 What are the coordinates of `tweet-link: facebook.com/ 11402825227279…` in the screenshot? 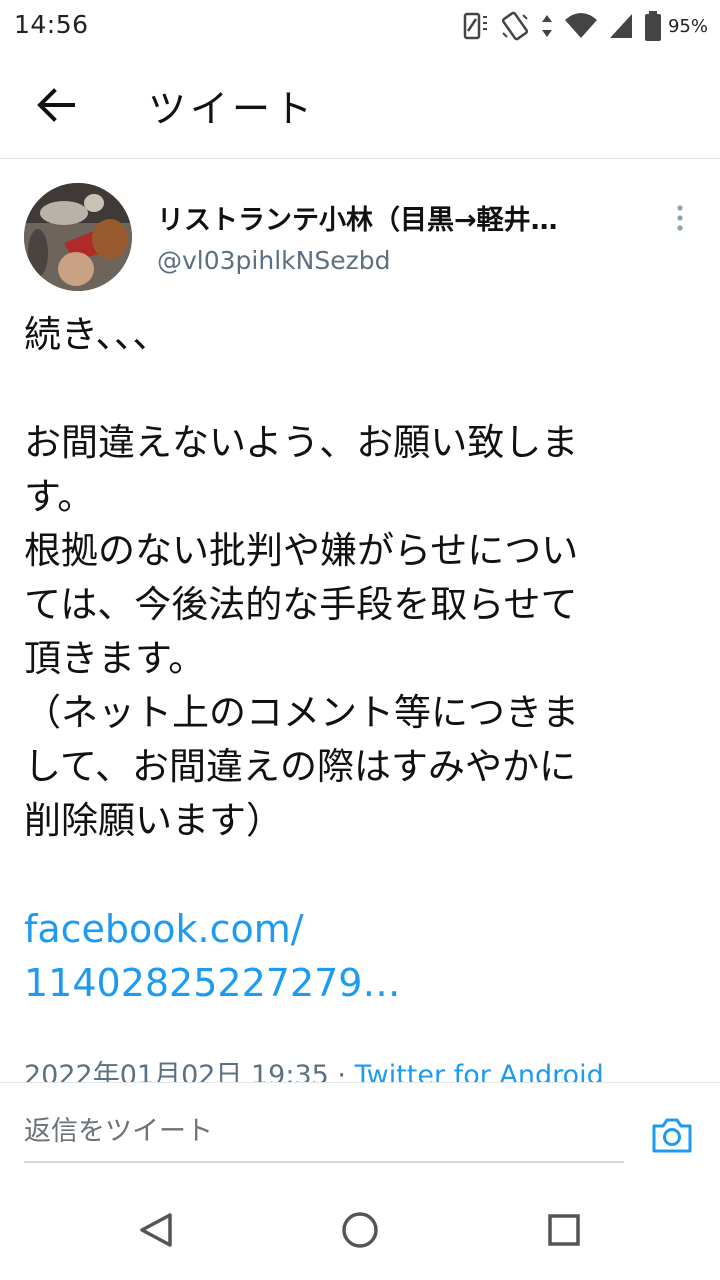 It's located at (364, 956).